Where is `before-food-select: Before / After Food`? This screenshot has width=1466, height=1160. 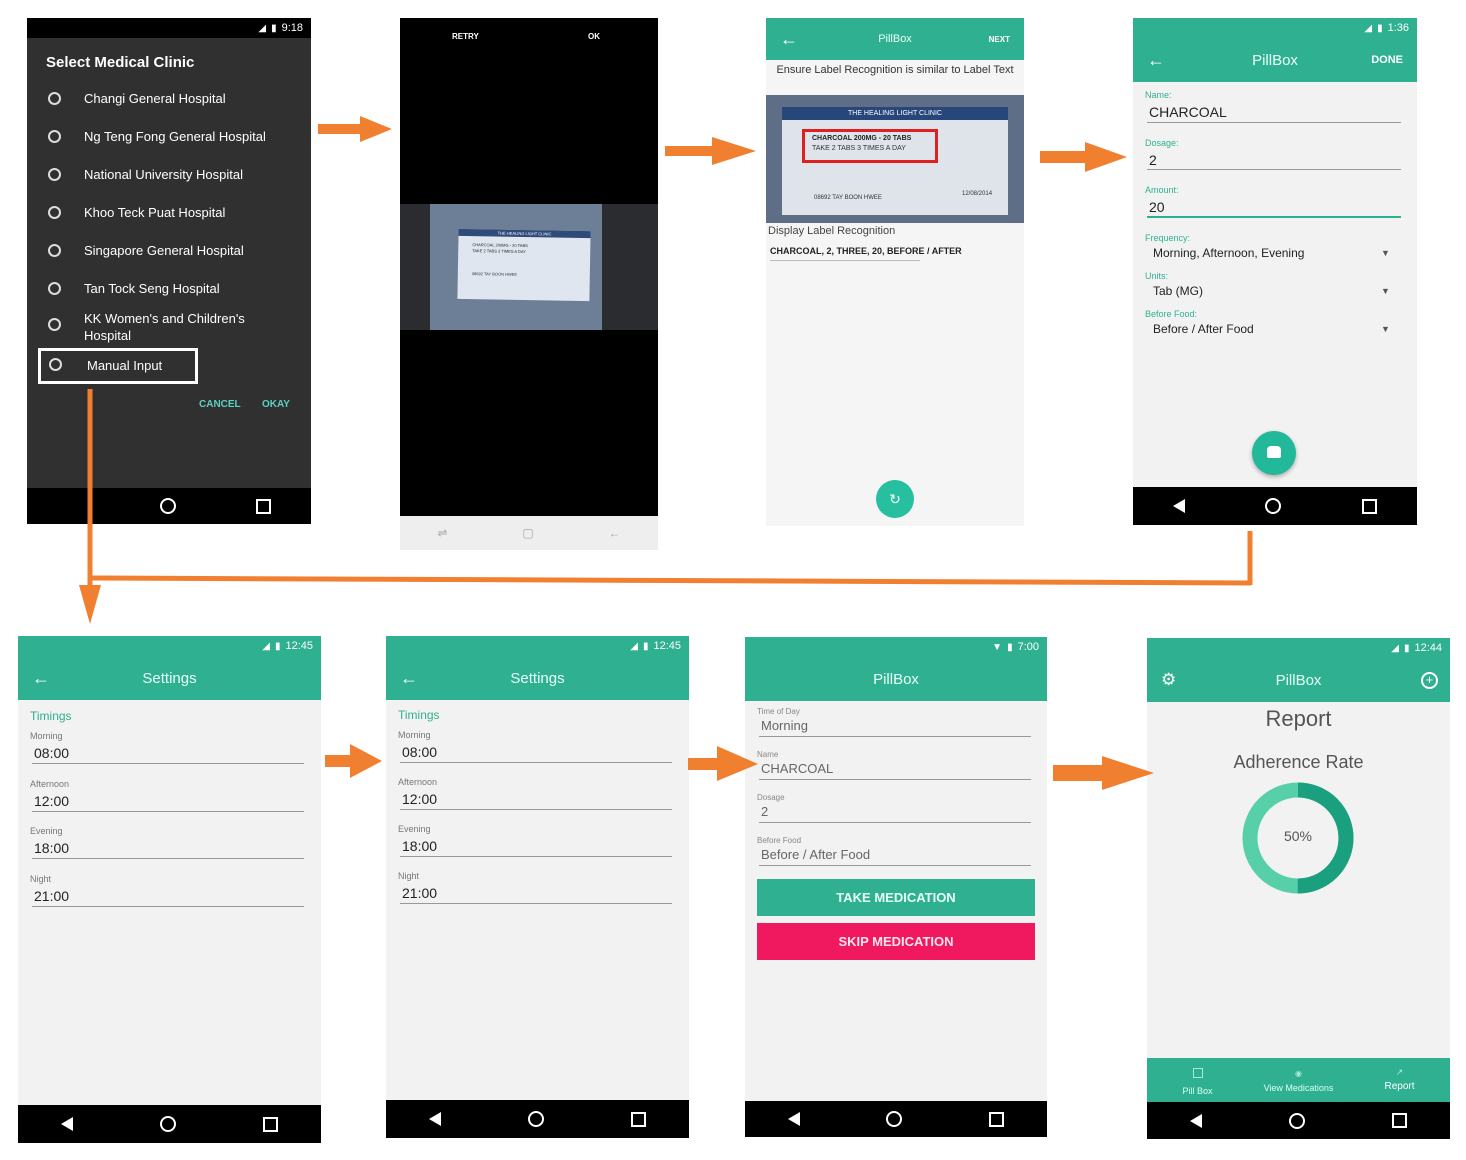
before-food-select: Before / After Food is located at coordinates (1203, 329).